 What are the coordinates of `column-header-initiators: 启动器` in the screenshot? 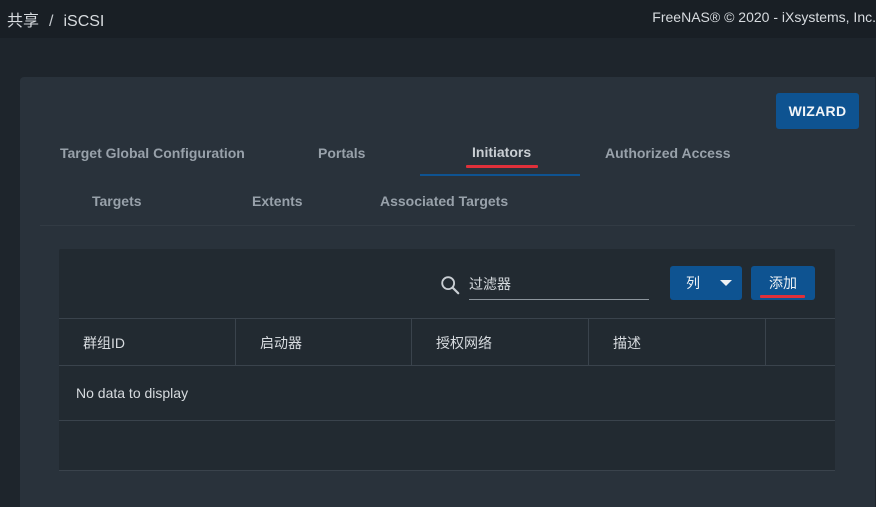 It's located at (324, 342).